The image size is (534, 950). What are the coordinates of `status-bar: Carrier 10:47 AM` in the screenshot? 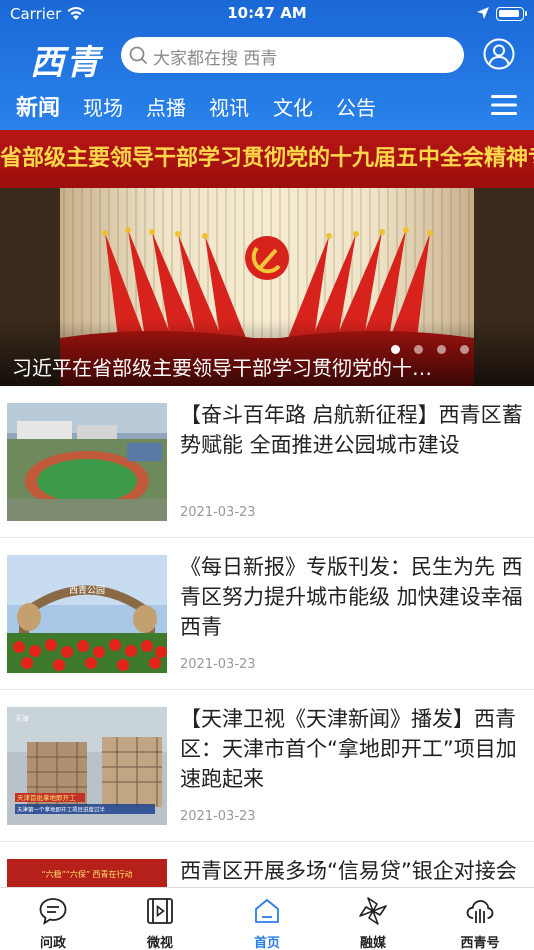 It's located at (267, 14).